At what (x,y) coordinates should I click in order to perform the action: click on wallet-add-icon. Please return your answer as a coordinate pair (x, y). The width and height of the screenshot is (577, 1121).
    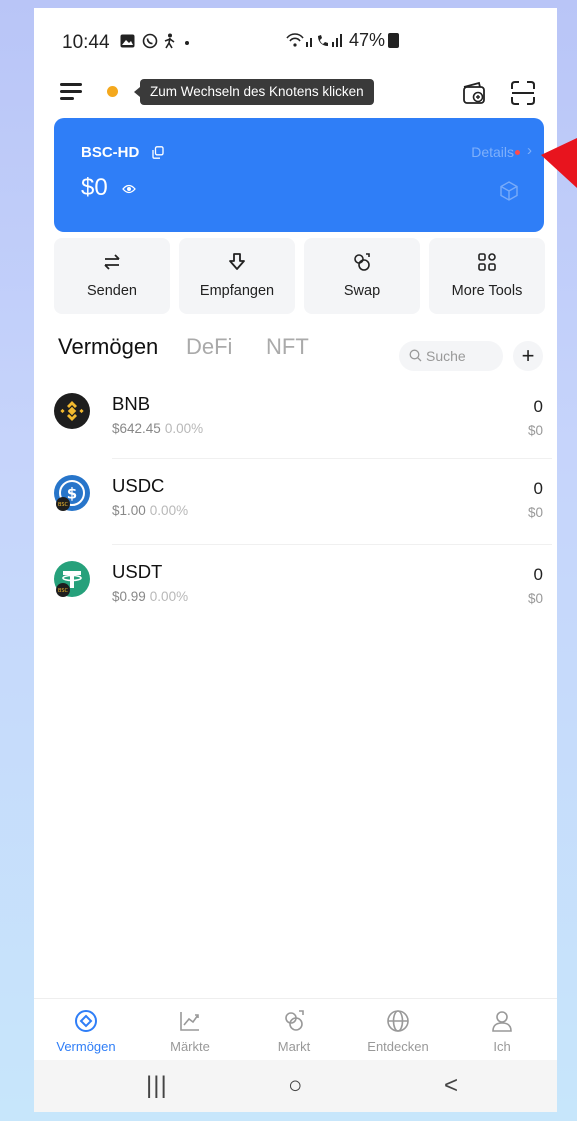
    Looking at the image, I should click on (474, 93).